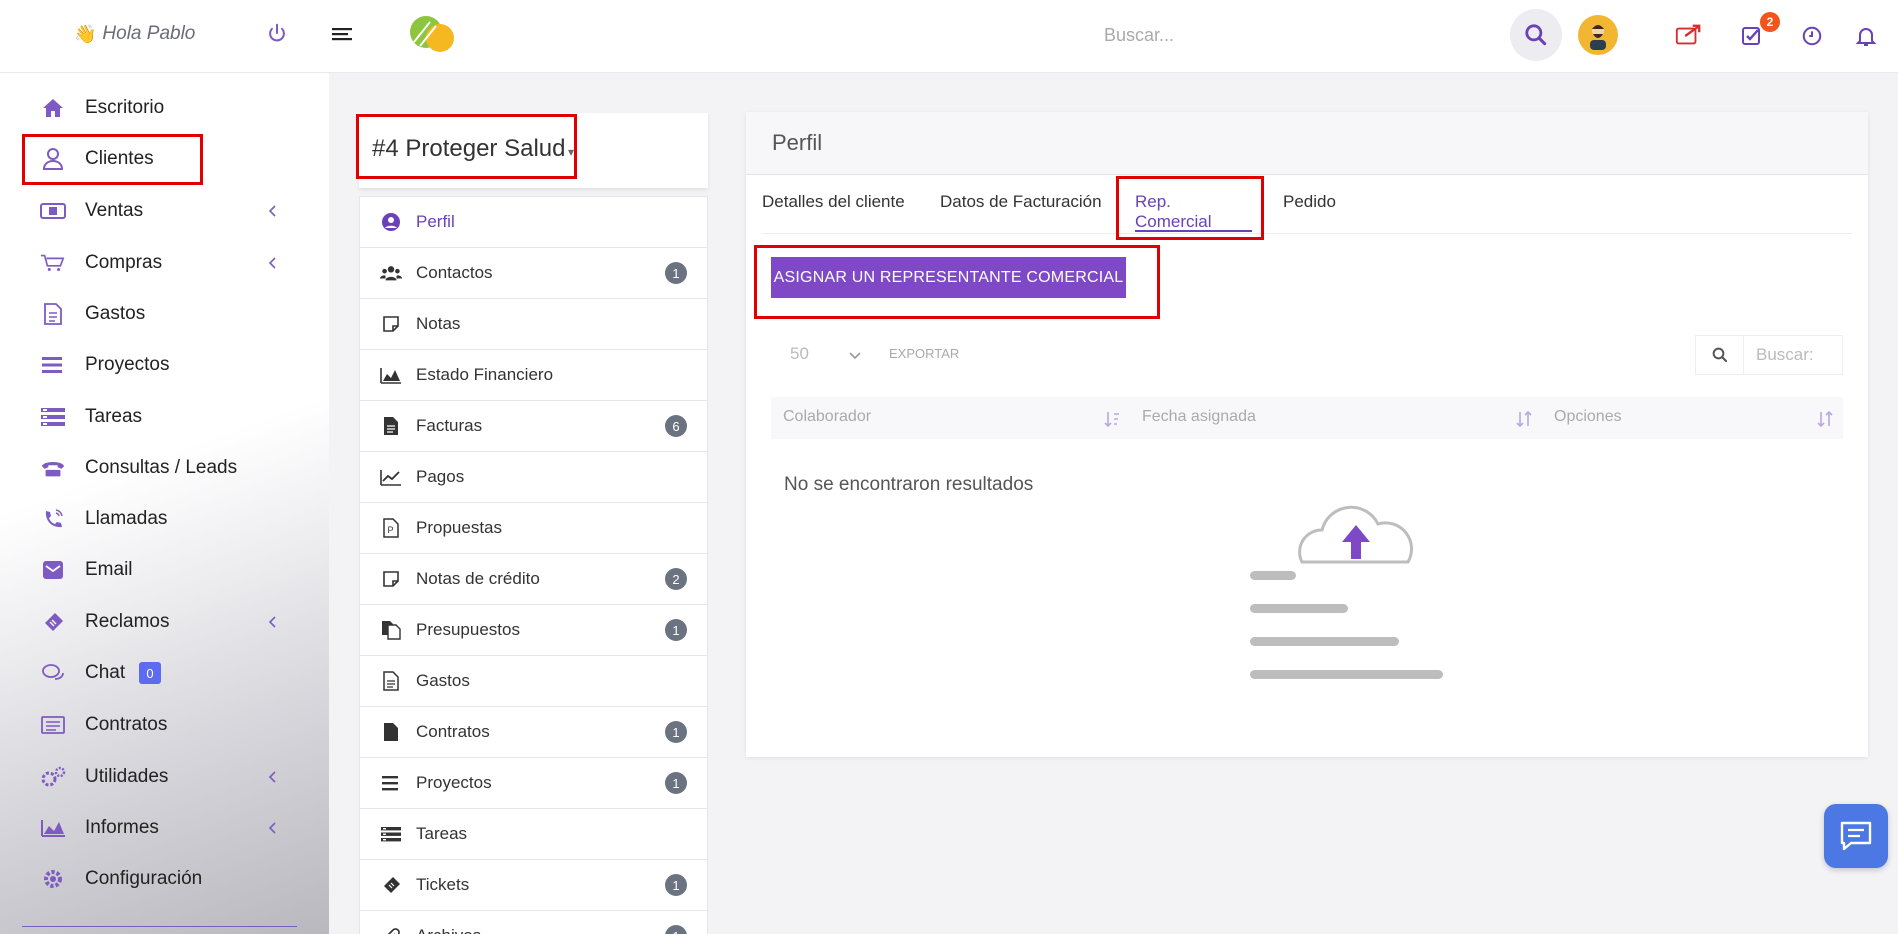  Describe the element at coordinates (533, 783) in the screenshot. I see `client-menu-proyectos: Proyectos 1` at that location.